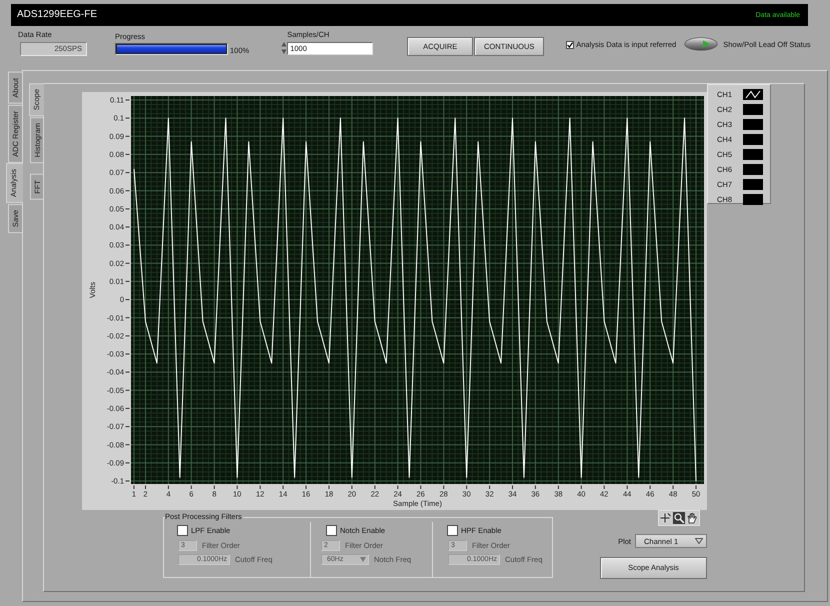 The image size is (830, 606). What do you see at coordinates (570, 44) in the screenshot?
I see `checkbox` at bounding box center [570, 44].